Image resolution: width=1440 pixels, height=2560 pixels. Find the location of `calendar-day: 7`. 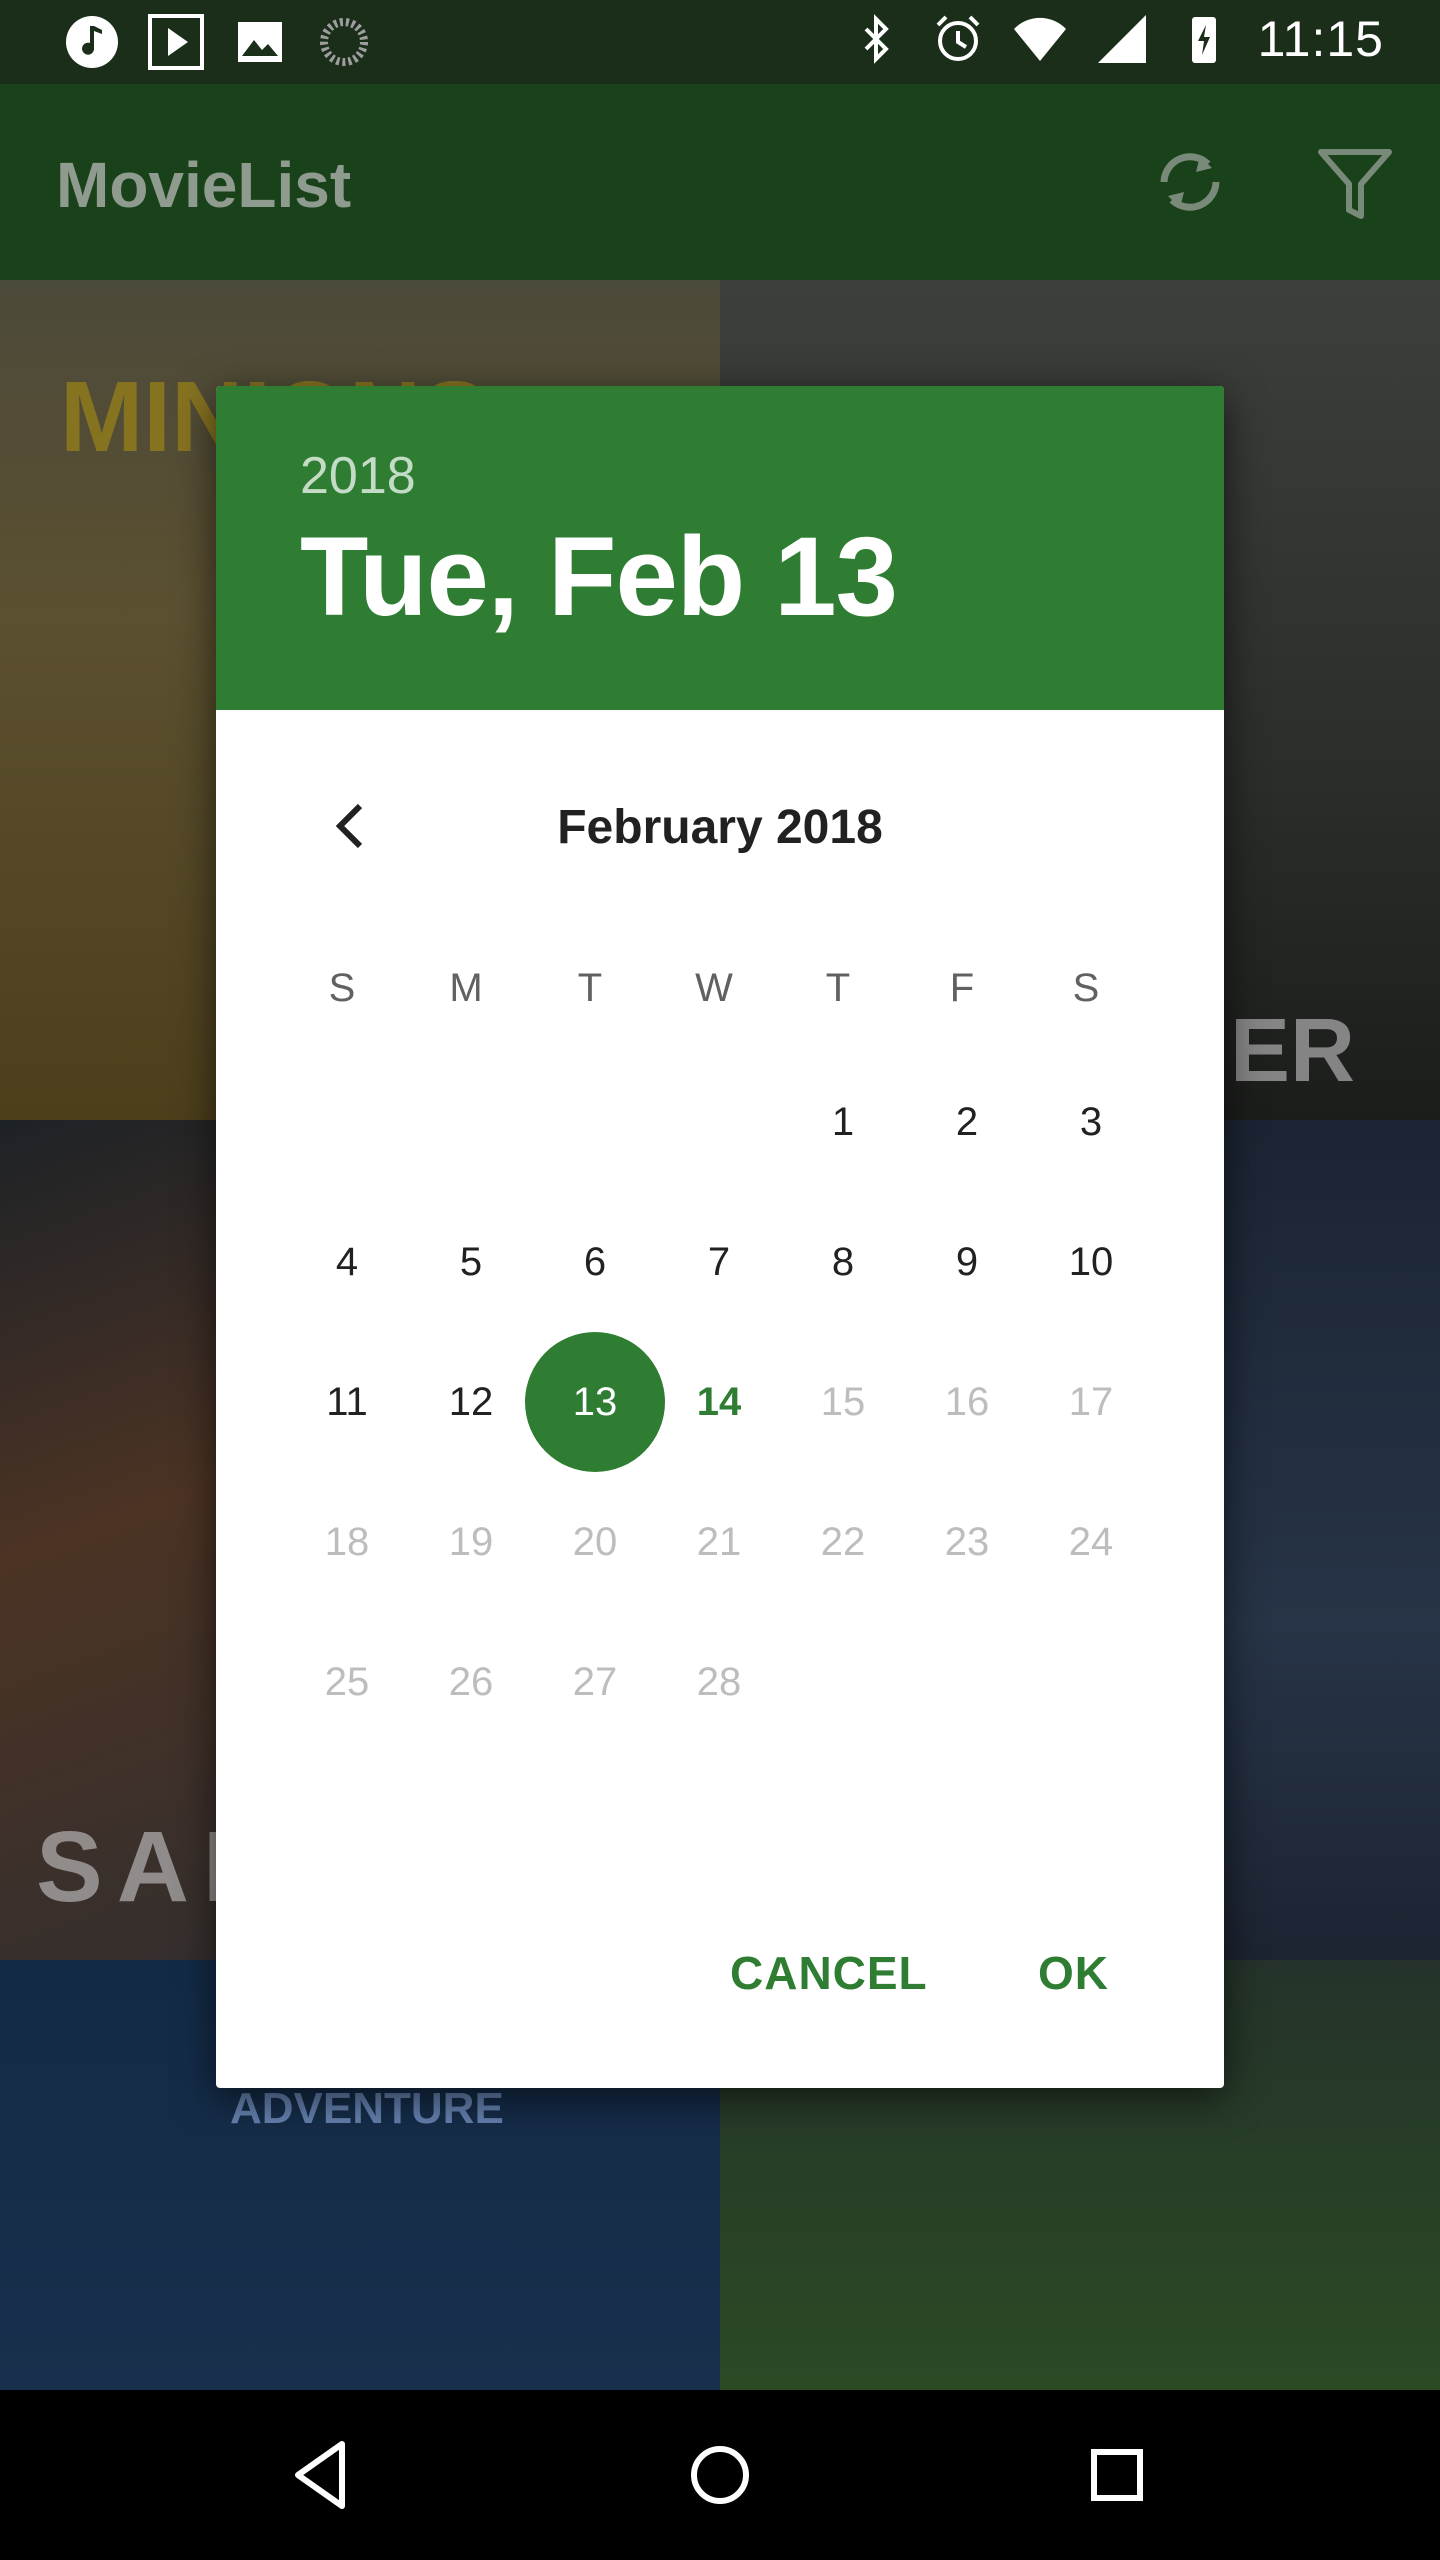

calendar-day: 7 is located at coordinates (719, 1262).